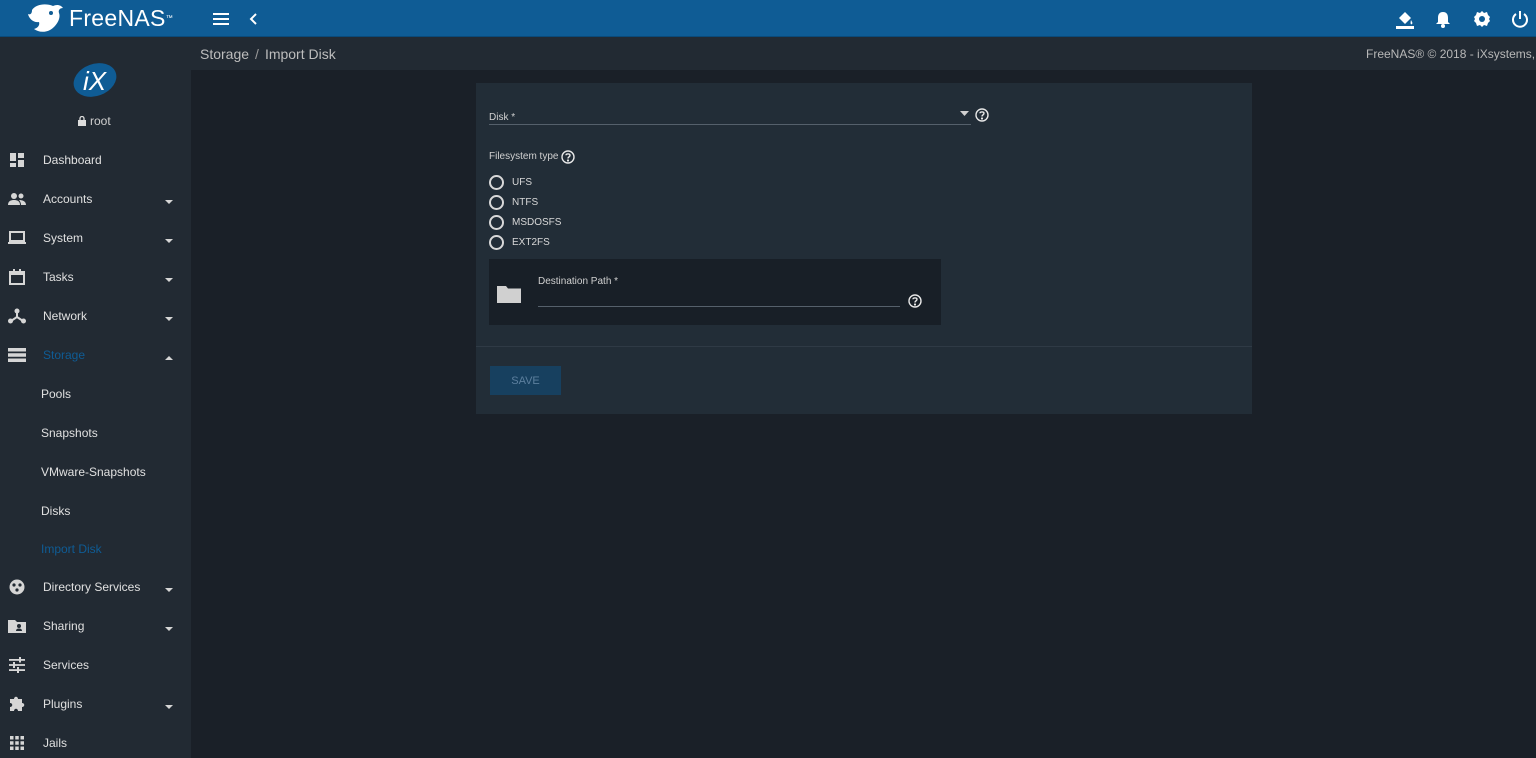 The width and height of the screenshot is (1536, 758). Describe the element at coordinates (95, 237) in the screenshot. I see `sidebar-item-system: System` at that location.